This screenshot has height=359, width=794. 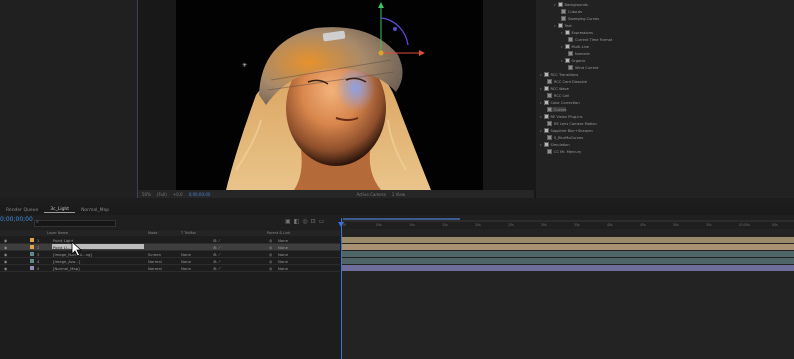 What do you see at coordinates (188, 233) in the screenshot?
I see `column-trkmat: T TrkMat` at bounding box center [188, 233].